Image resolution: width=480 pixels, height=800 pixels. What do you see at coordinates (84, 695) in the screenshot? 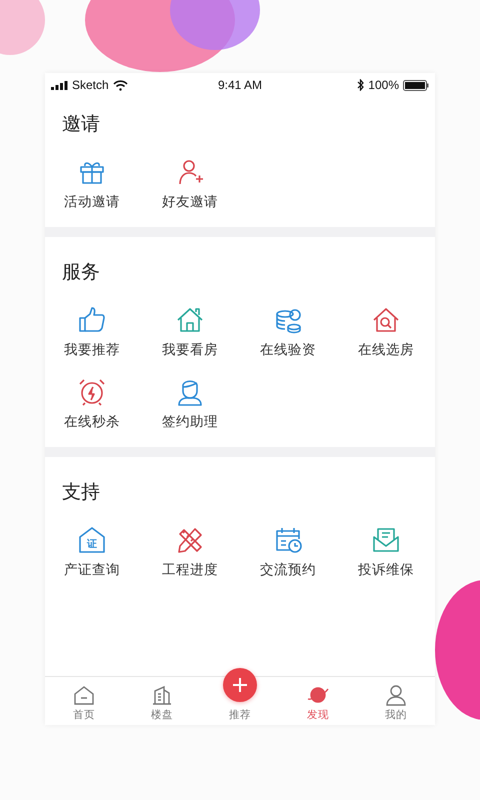
I see `home-icon` at bounding box center [84, 695].